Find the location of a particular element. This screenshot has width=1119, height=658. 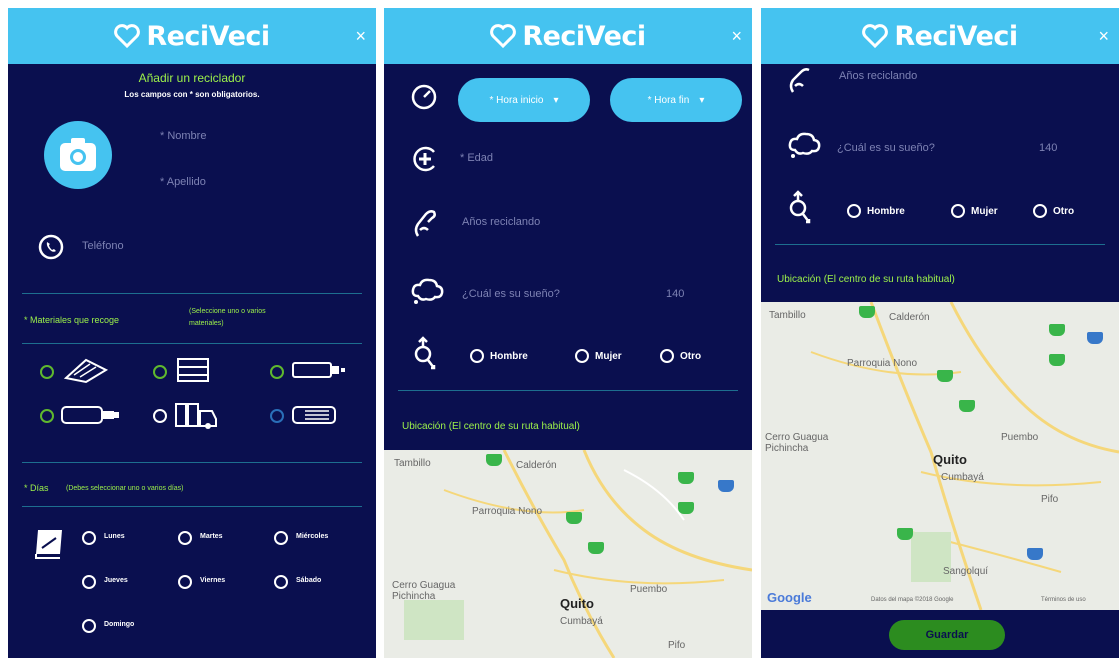

required-note: Los campos con * son obligatorios. is located at coordinates (192, 94).